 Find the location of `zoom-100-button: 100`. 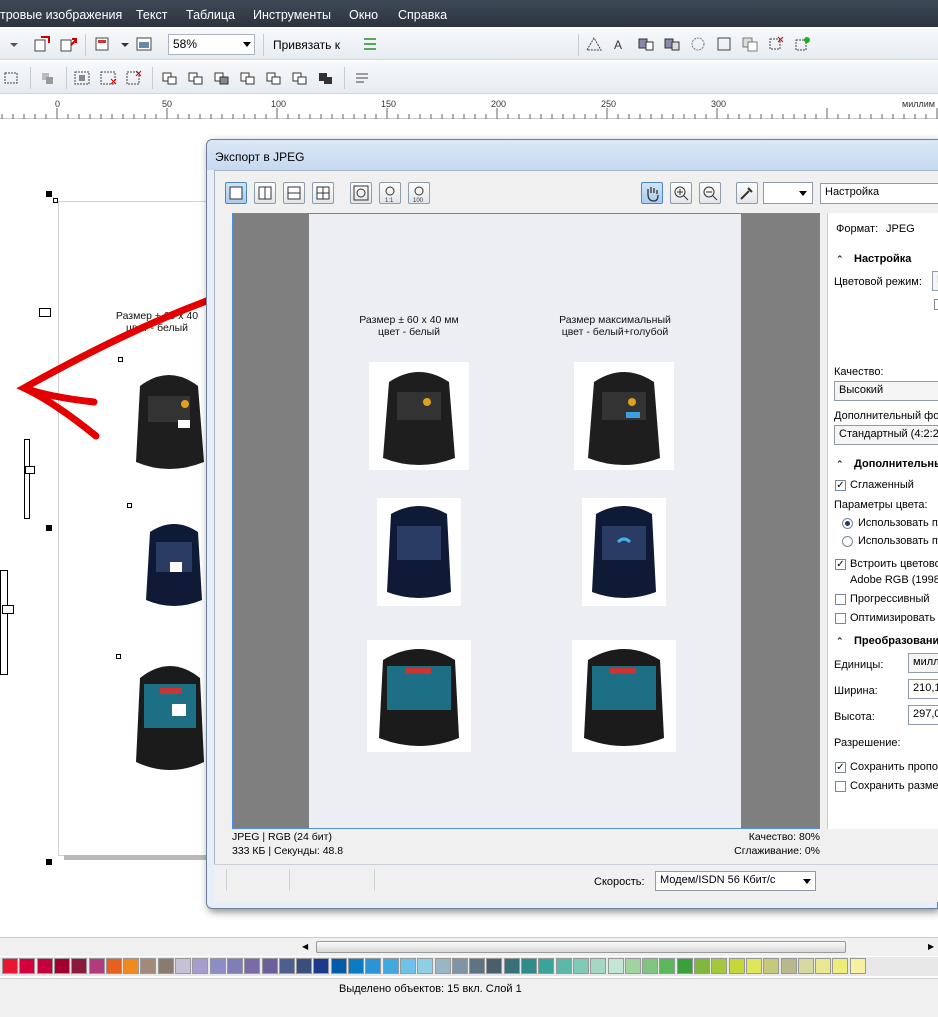

zoom-100-button: 100 is located at coordinates (419, 193).